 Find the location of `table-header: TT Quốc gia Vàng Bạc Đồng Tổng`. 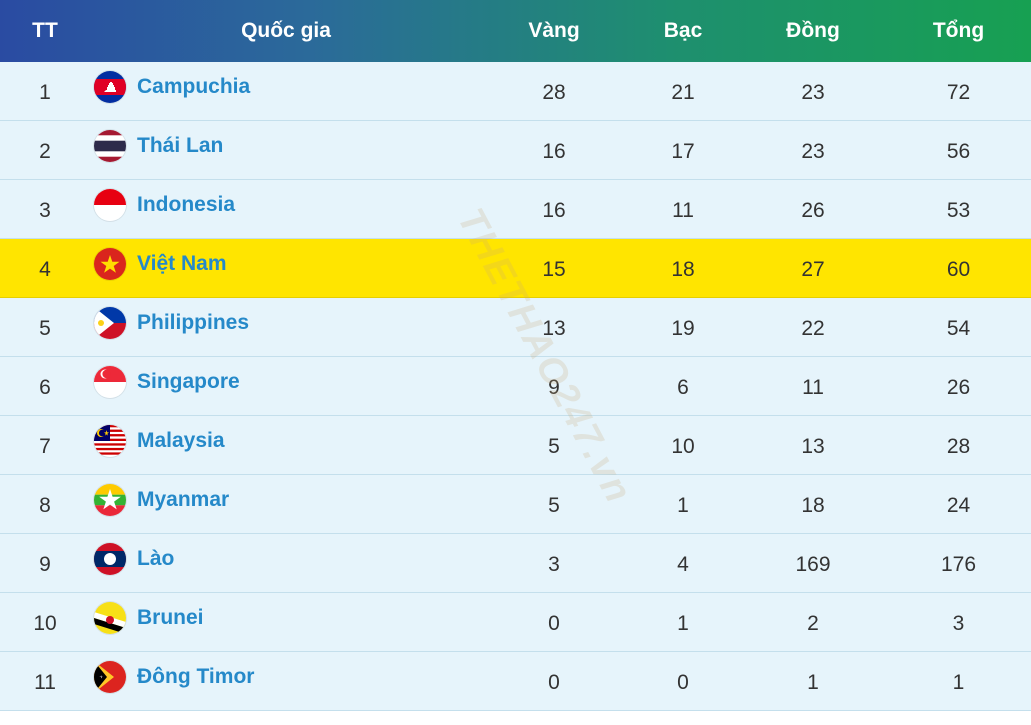

table-header: TT Quốc gia Vàng Bạc Đồng Tổng is located at coordinates (515, 31).